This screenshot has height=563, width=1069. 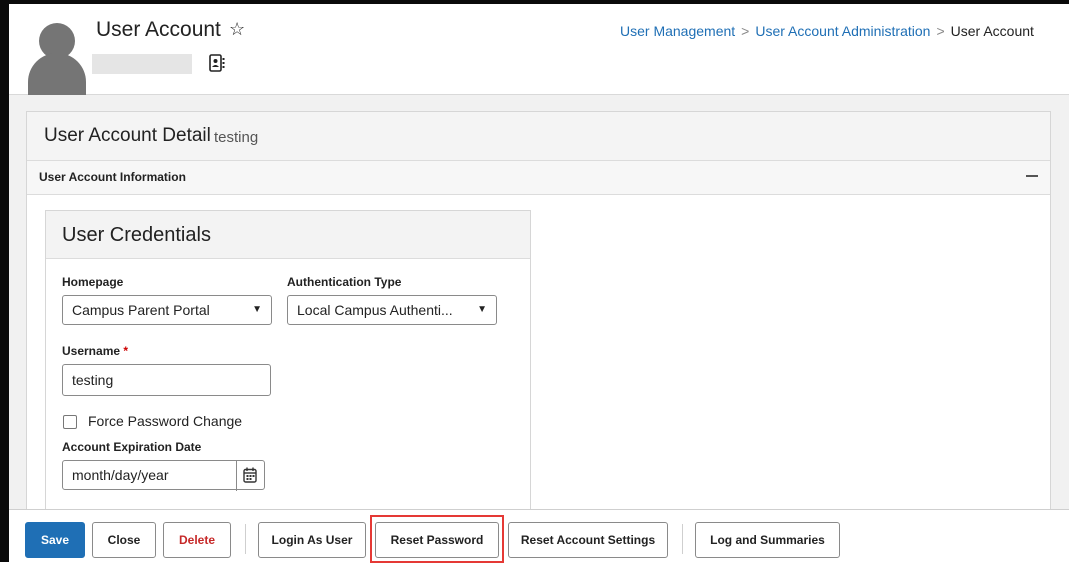 I want to click on panel-title: User Account Detail, so click(x=127, y=135).